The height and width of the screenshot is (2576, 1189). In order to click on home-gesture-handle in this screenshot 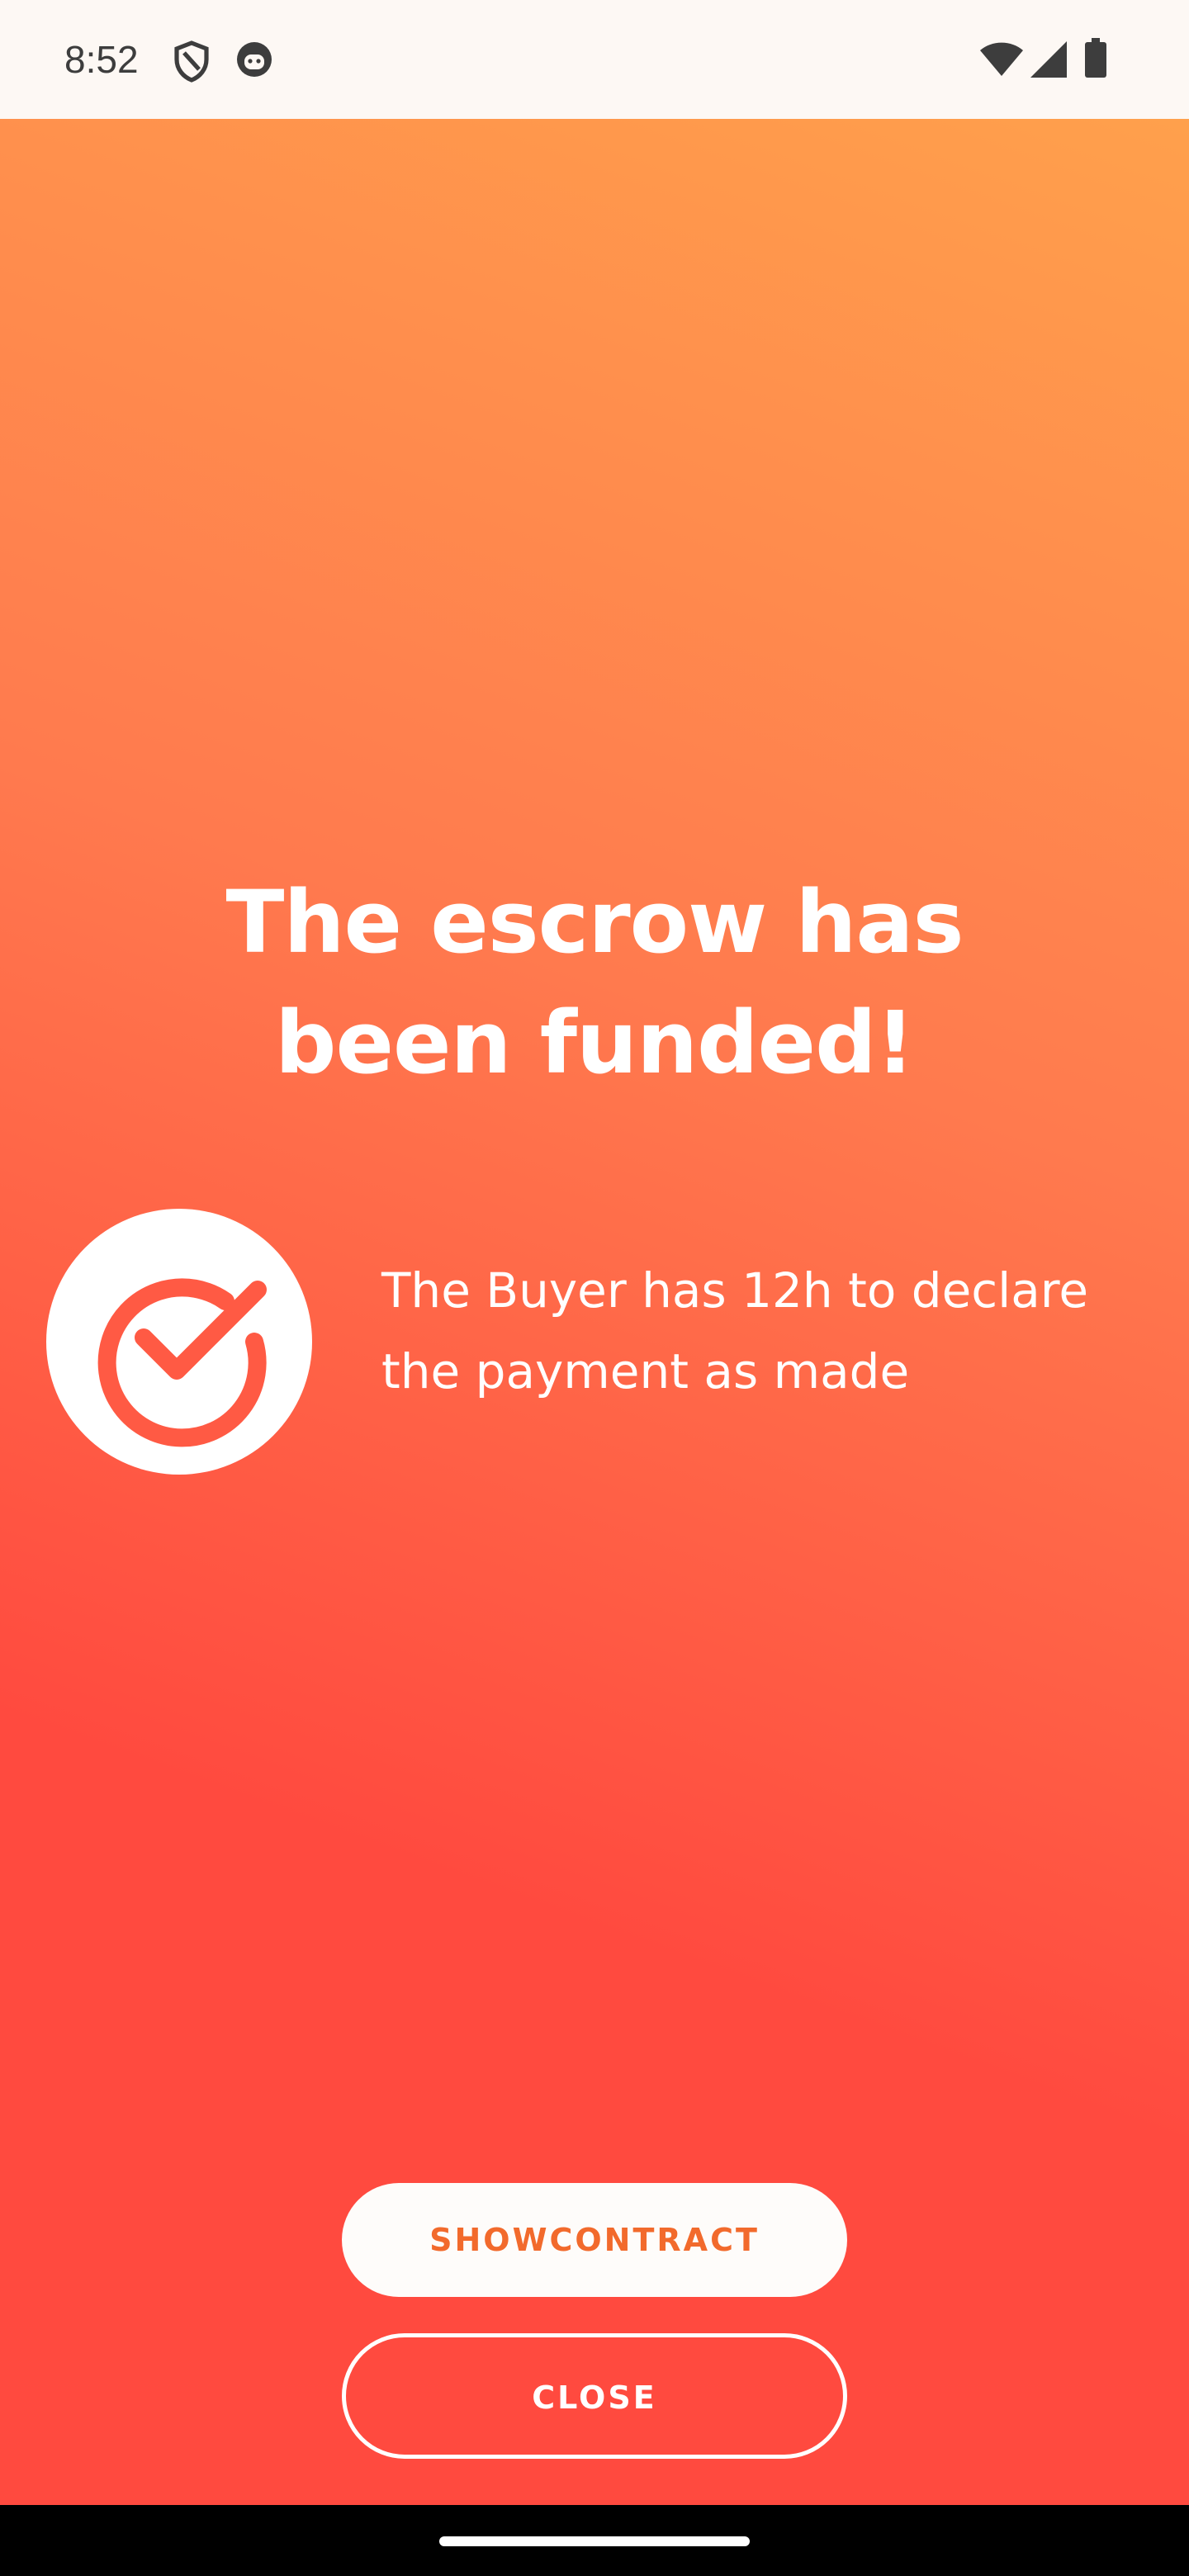, I will do `click(594, 2541)`.